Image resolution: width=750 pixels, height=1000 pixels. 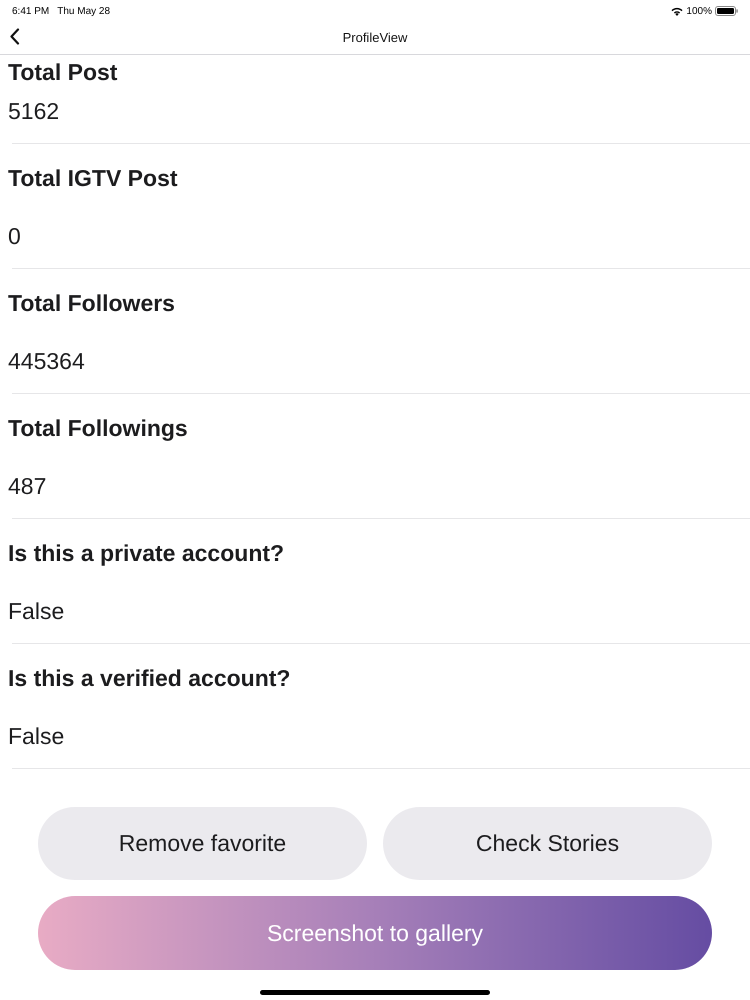 What do you see at coordinates (202, 843) in the screenshot?
I see `secondary-button: Remove favorite` at bounding box center [202, 843].